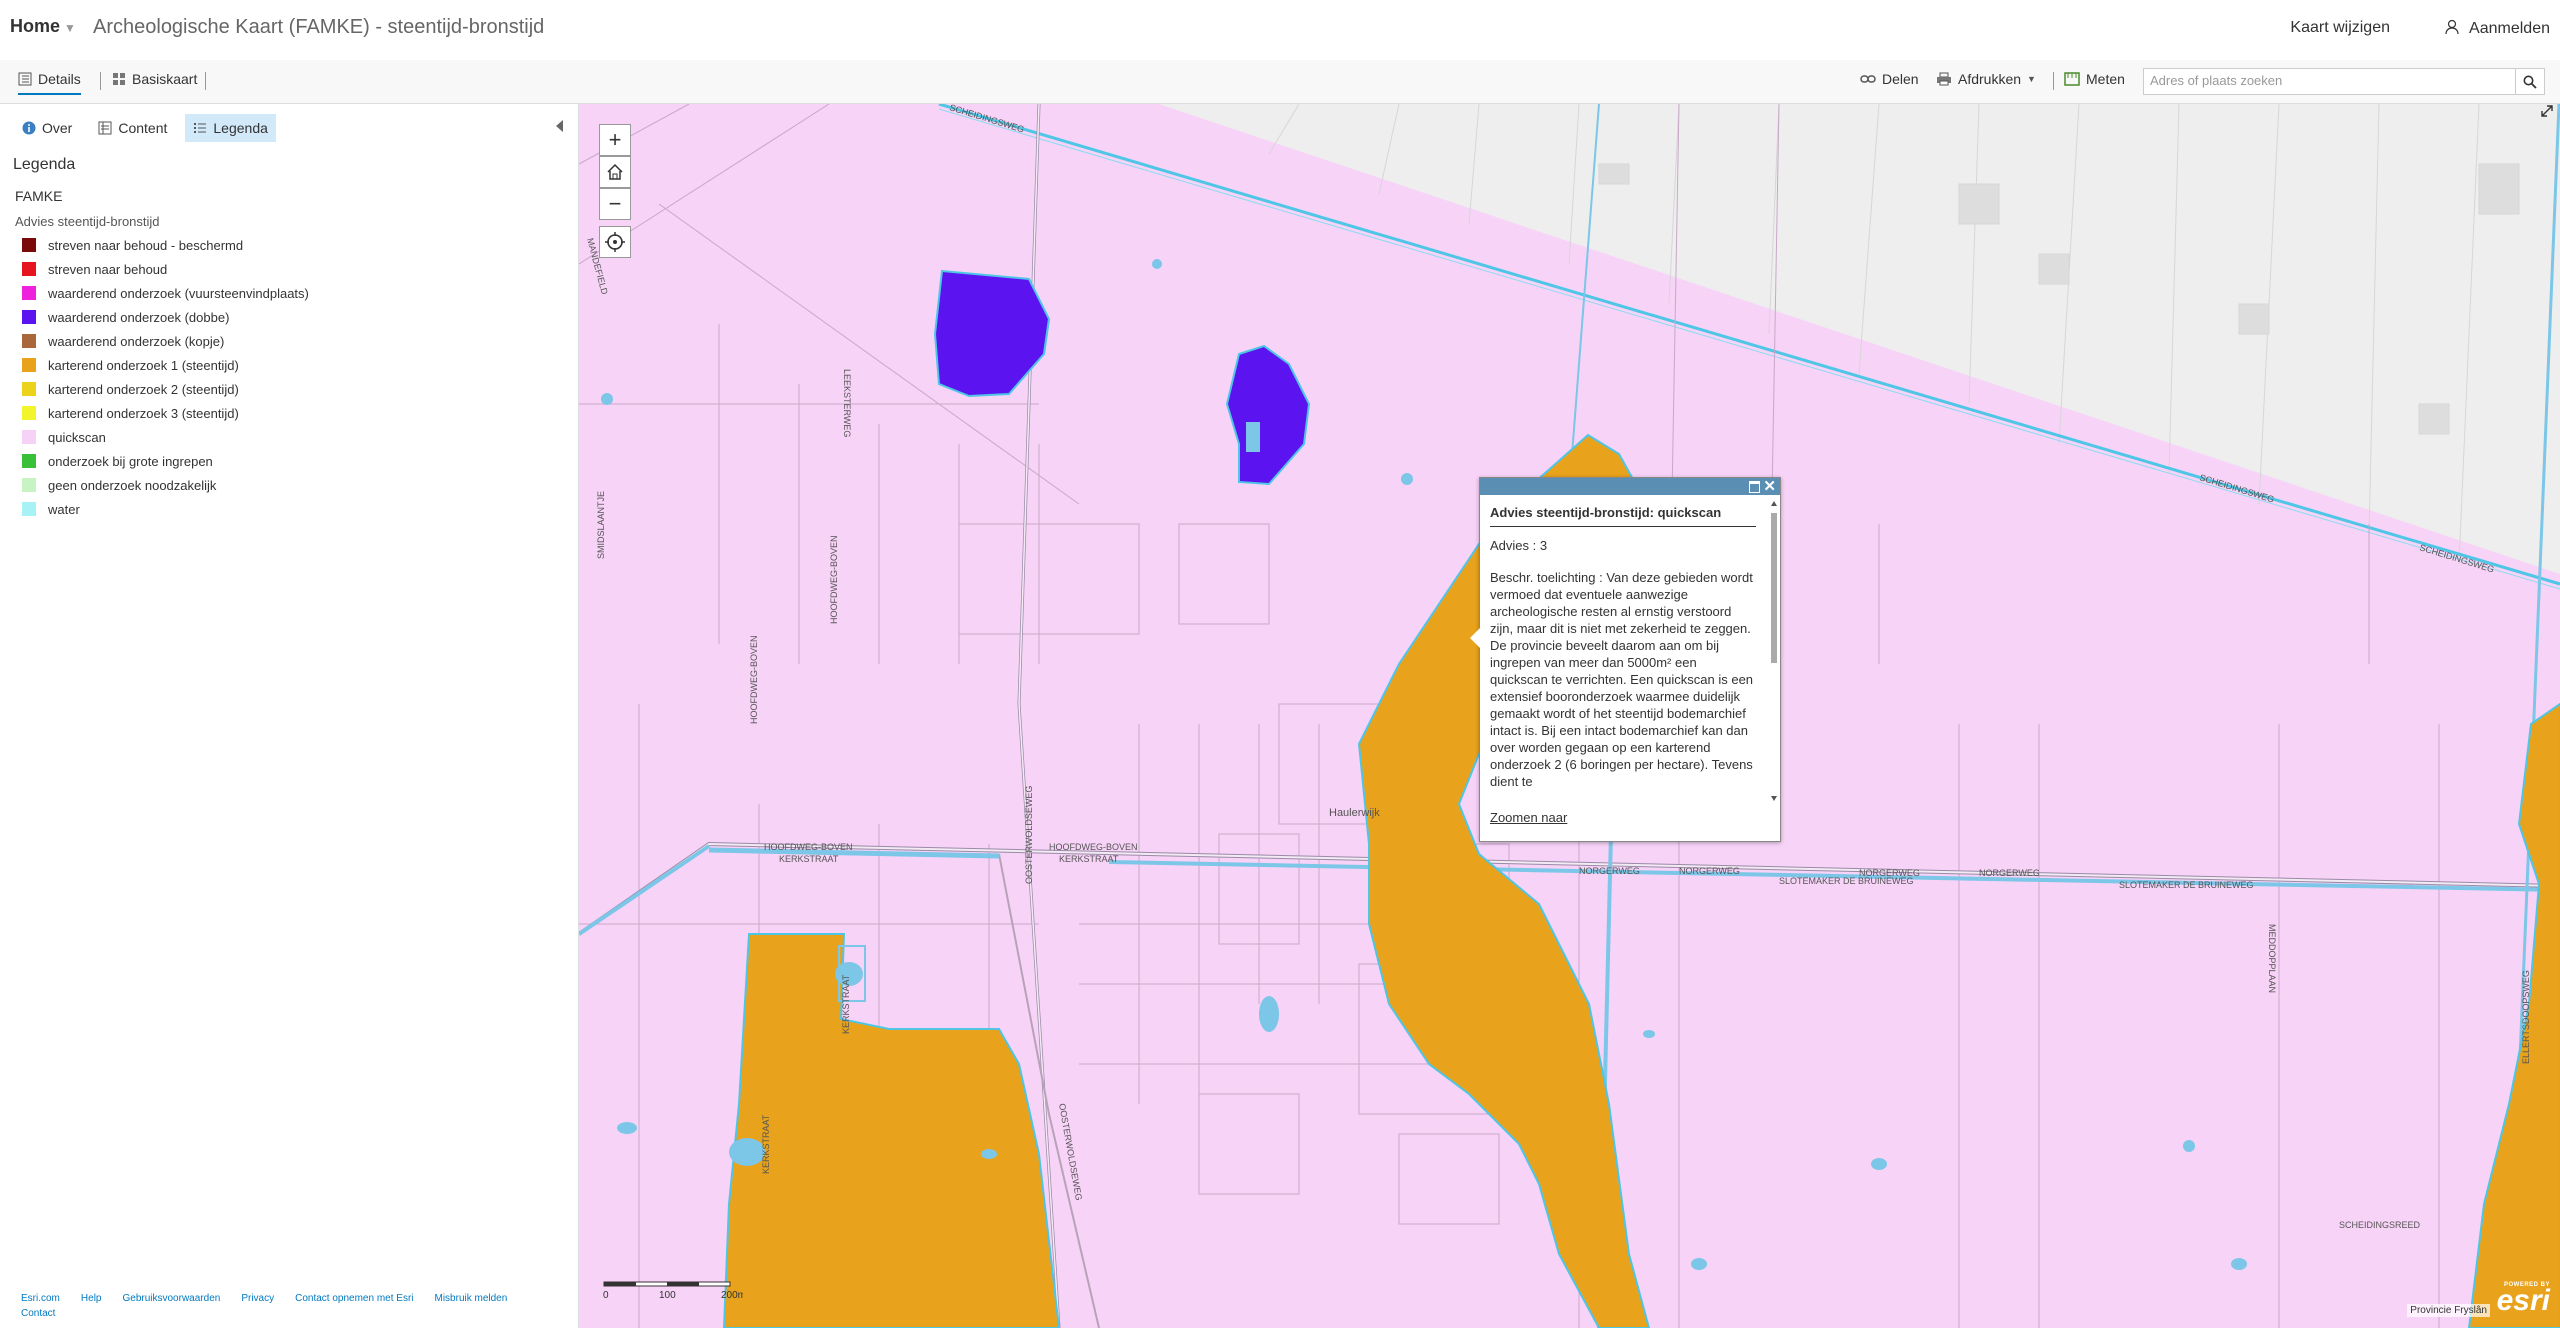 The height and width of the screenshot is (1328, 2560). I want to click on tab-content: Content, so click(132, 128).